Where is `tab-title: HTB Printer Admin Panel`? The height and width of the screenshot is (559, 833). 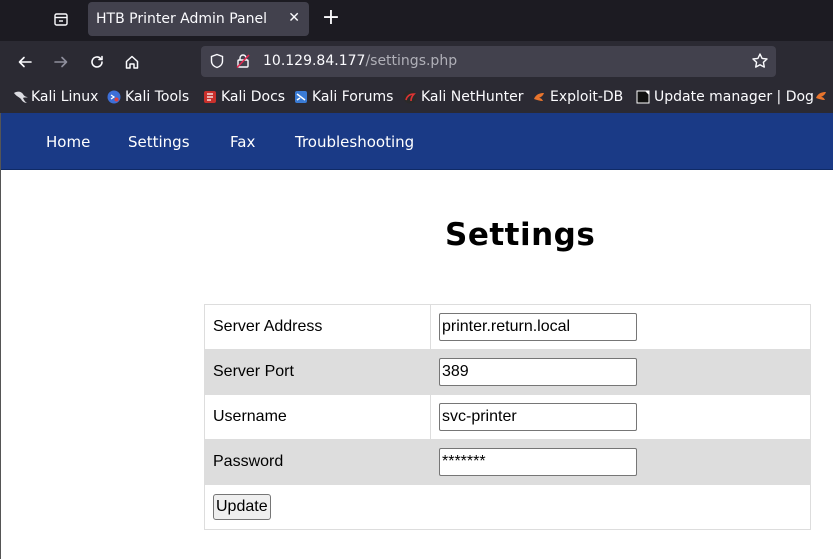 tab-title: HTB Printer Admin Panel is located at coordinates (181, 19).